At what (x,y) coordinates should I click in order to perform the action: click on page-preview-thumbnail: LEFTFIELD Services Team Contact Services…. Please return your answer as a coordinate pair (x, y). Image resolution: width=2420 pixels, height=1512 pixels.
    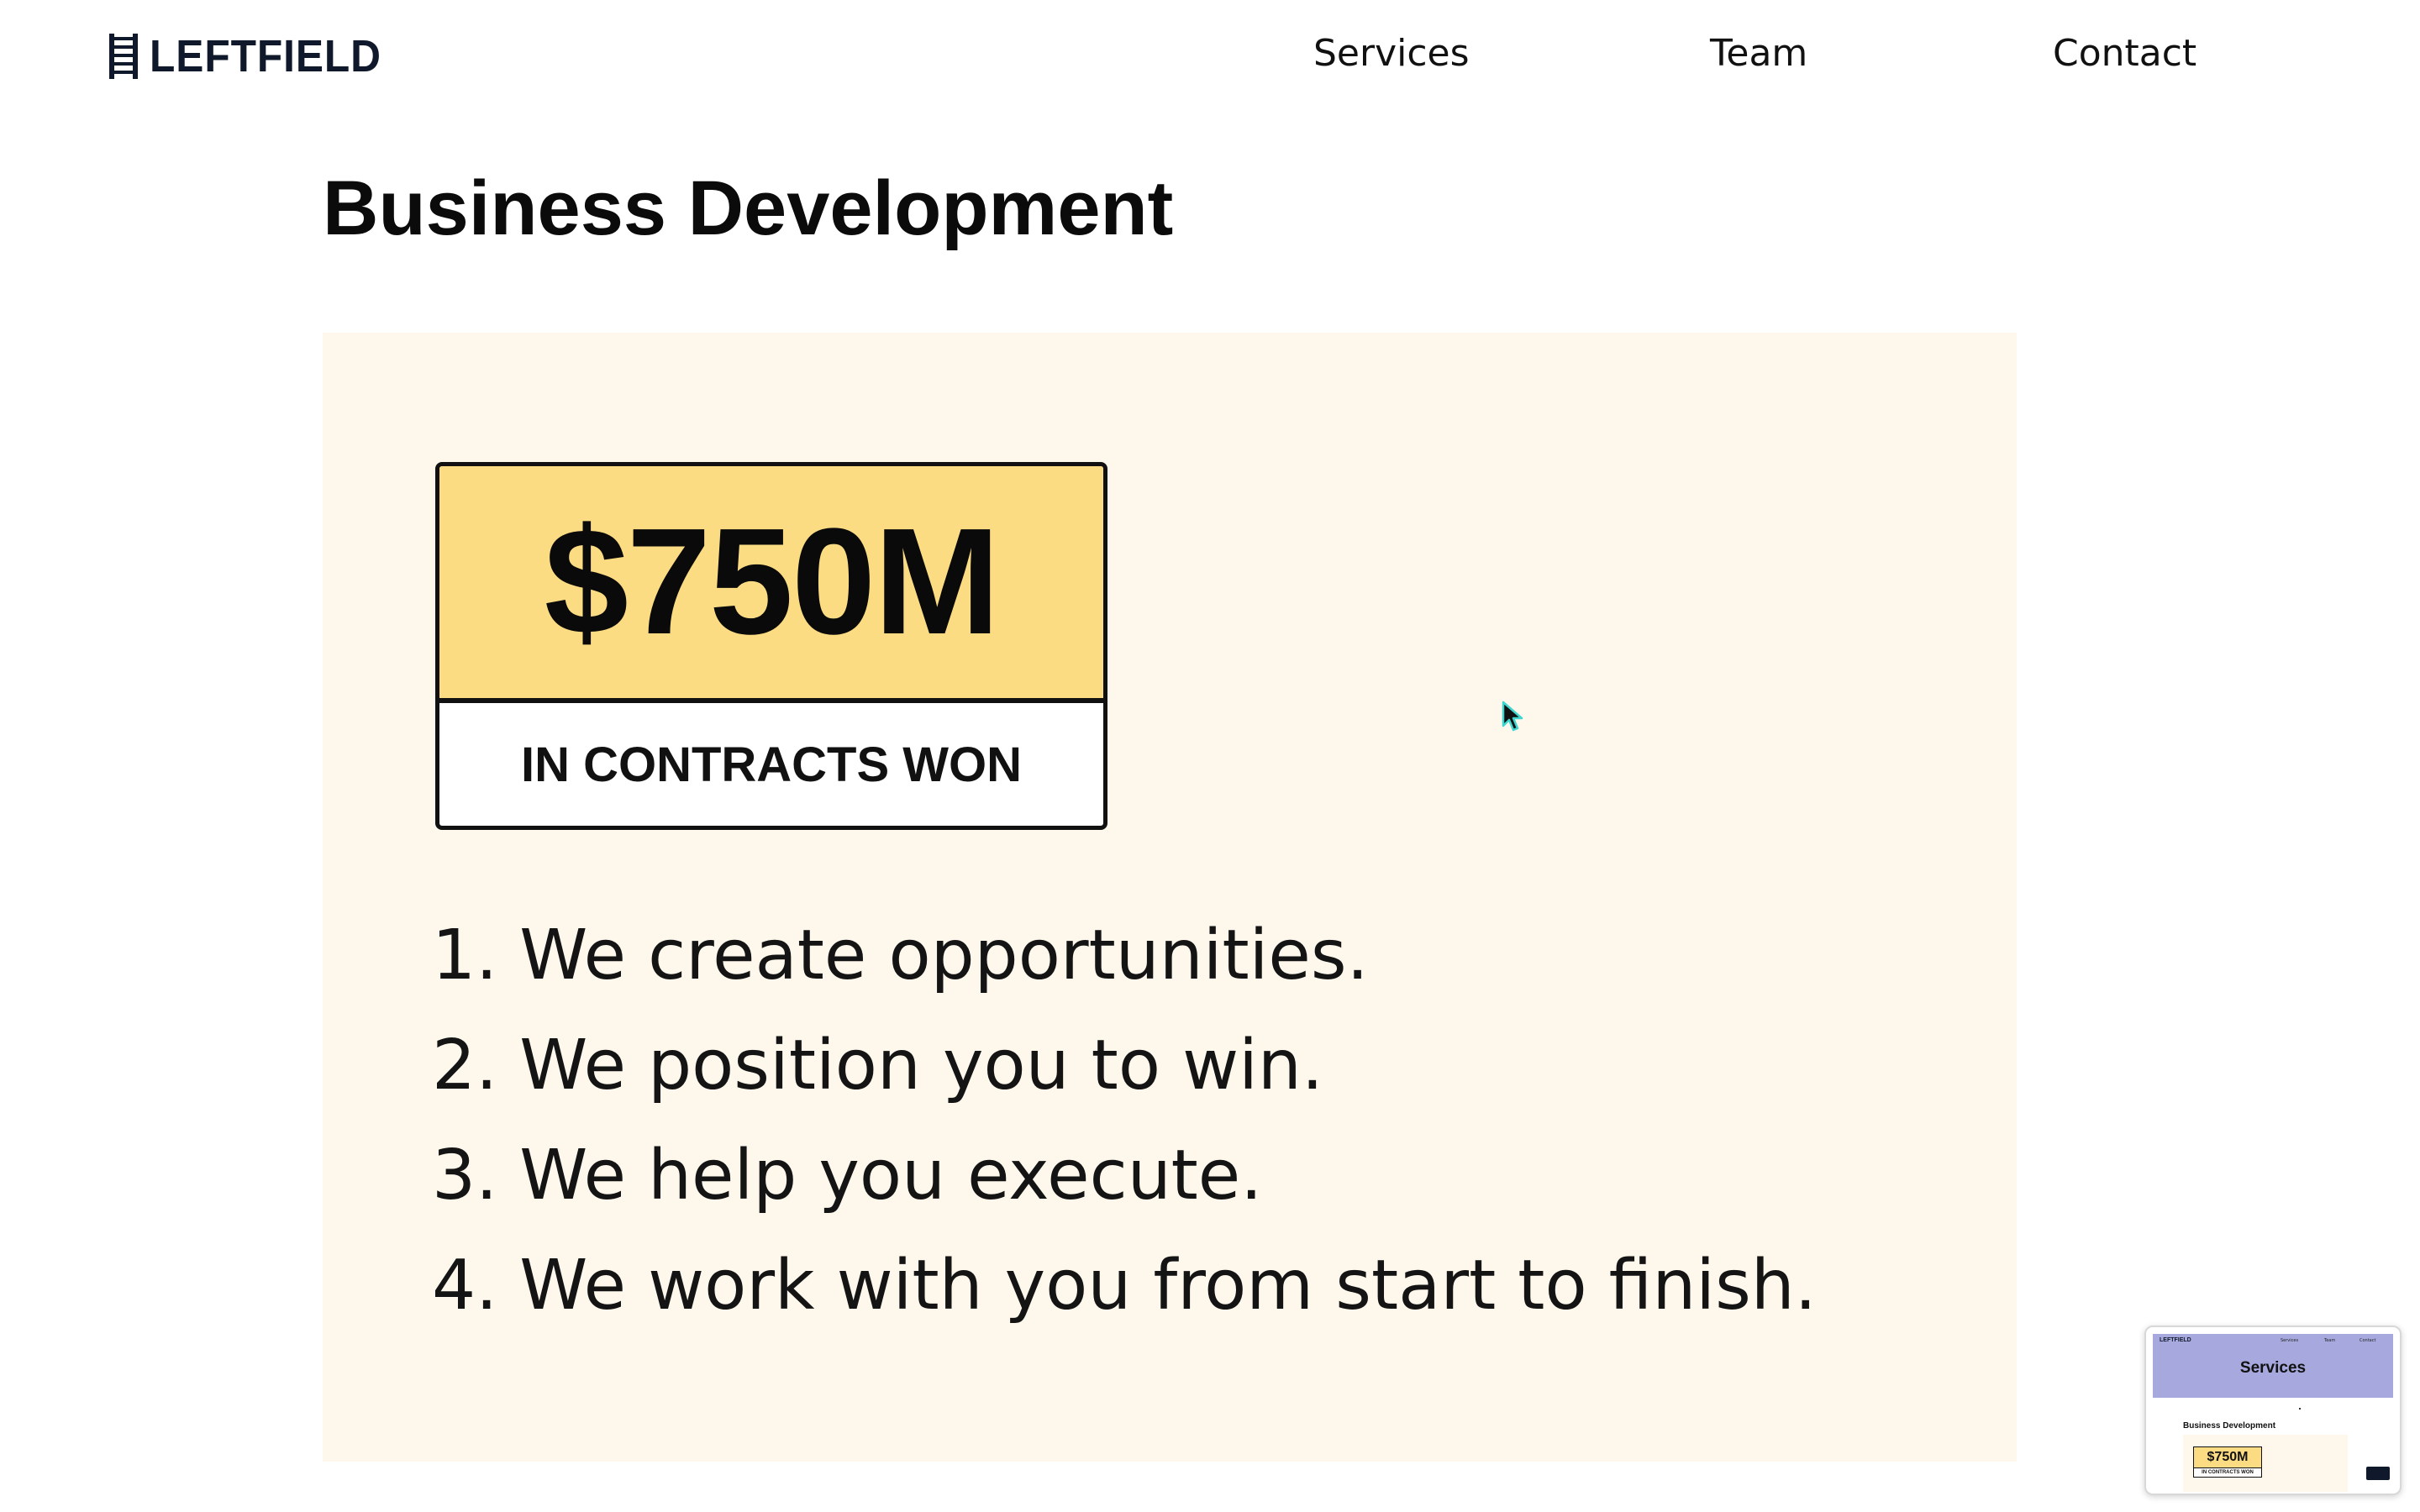
    Looking at the image, I should click on (2273, 1410).